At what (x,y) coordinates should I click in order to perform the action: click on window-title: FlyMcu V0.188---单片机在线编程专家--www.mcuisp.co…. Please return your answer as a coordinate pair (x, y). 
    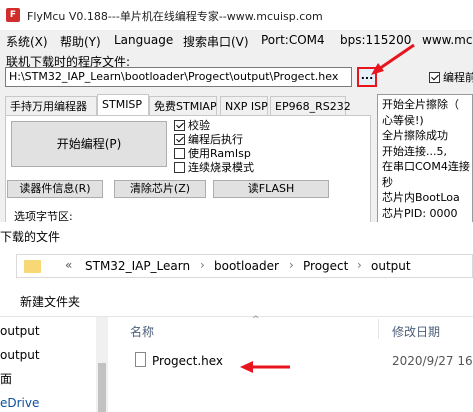
    Looking at the image, I should click on (175, 16).